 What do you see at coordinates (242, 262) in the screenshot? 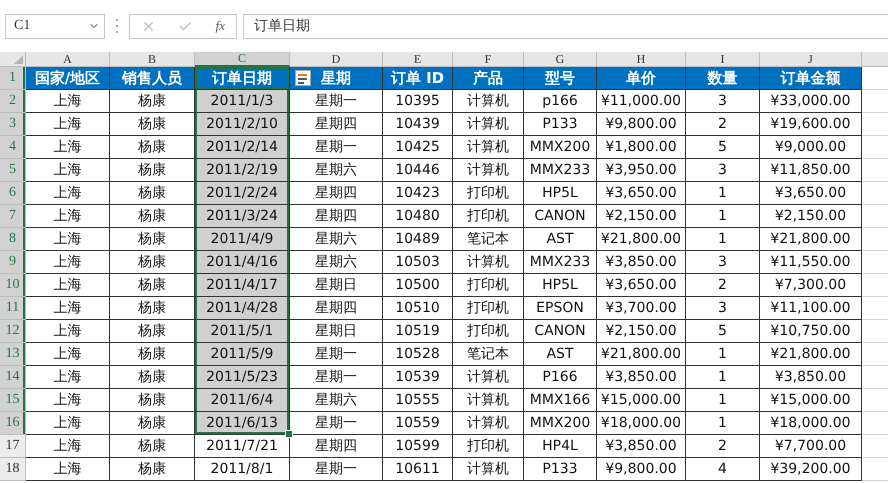
I see `table-cell: 2011/4/16` at bounding box center [242, 262].